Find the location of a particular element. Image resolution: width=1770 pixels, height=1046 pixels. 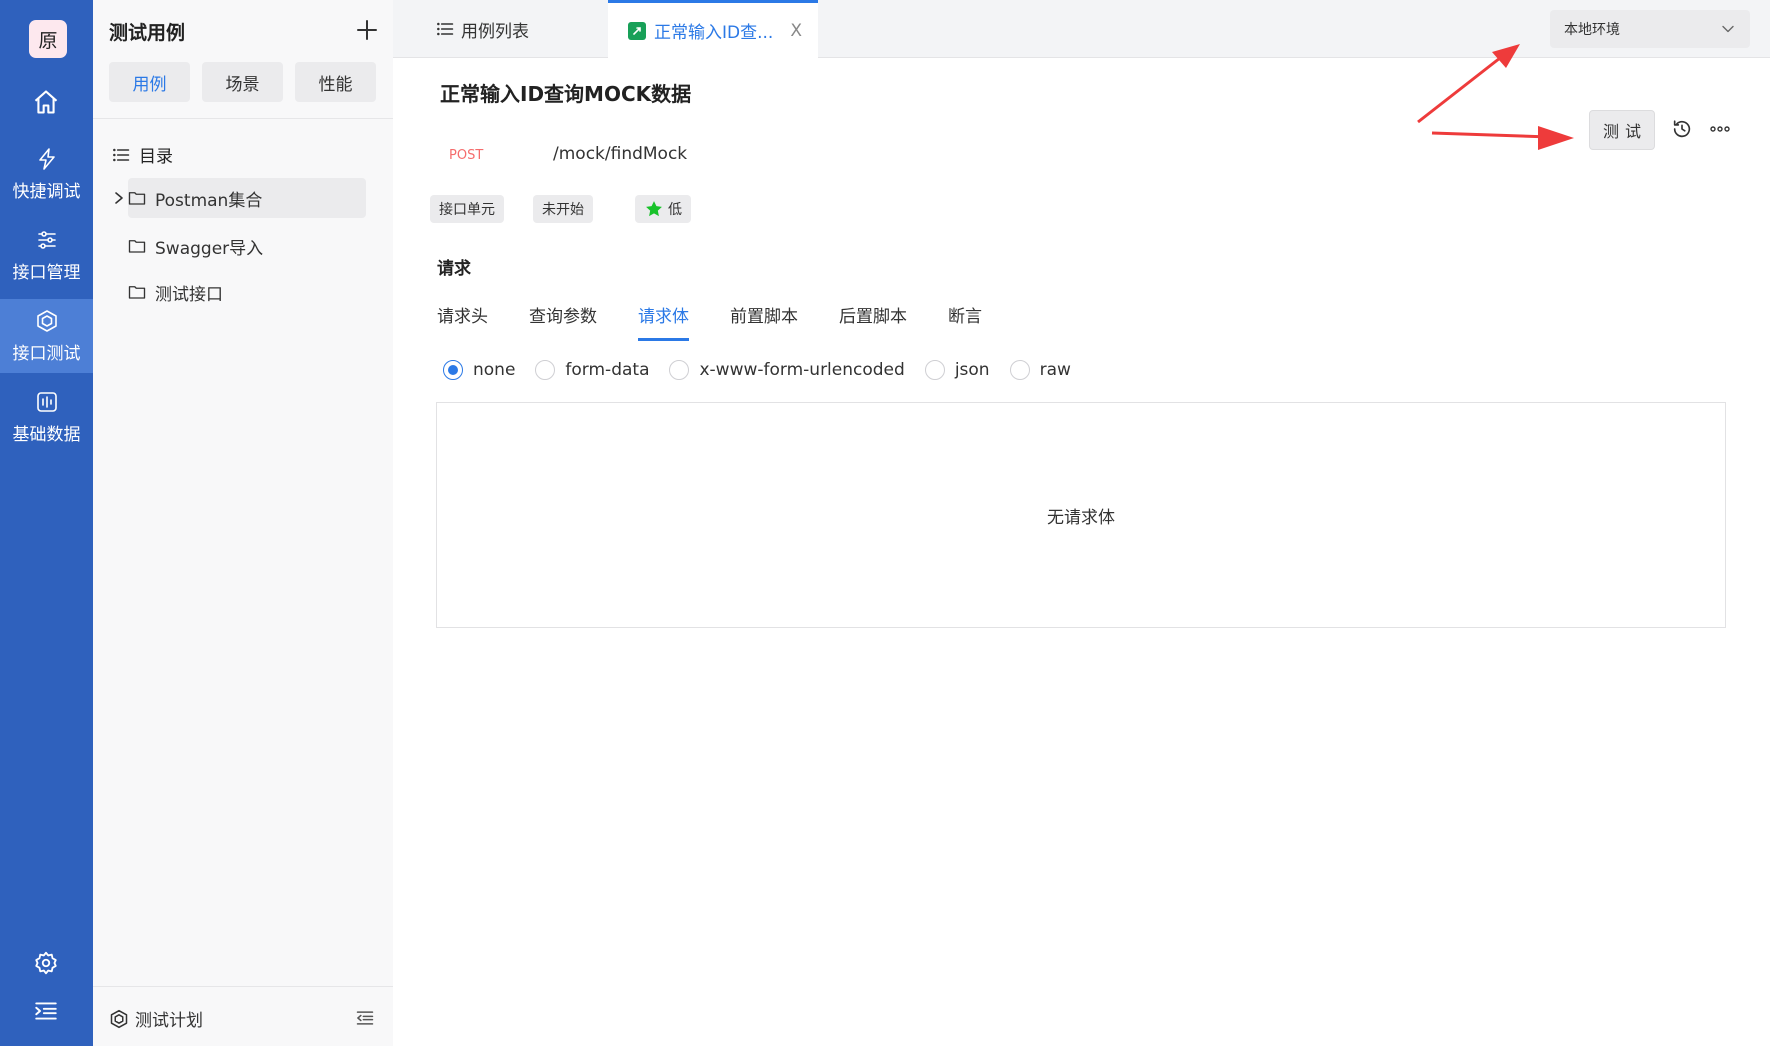

radio-none: none is located at coordinates (479, 370).